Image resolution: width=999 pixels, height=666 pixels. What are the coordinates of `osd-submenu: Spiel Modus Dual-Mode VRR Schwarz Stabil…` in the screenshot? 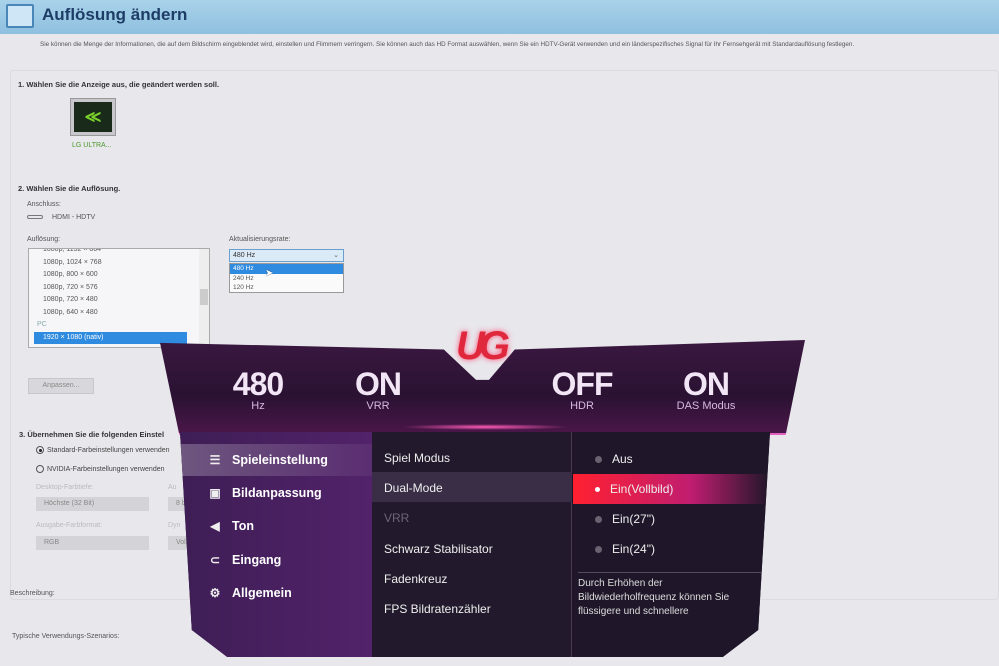 It's located at (472, 544).